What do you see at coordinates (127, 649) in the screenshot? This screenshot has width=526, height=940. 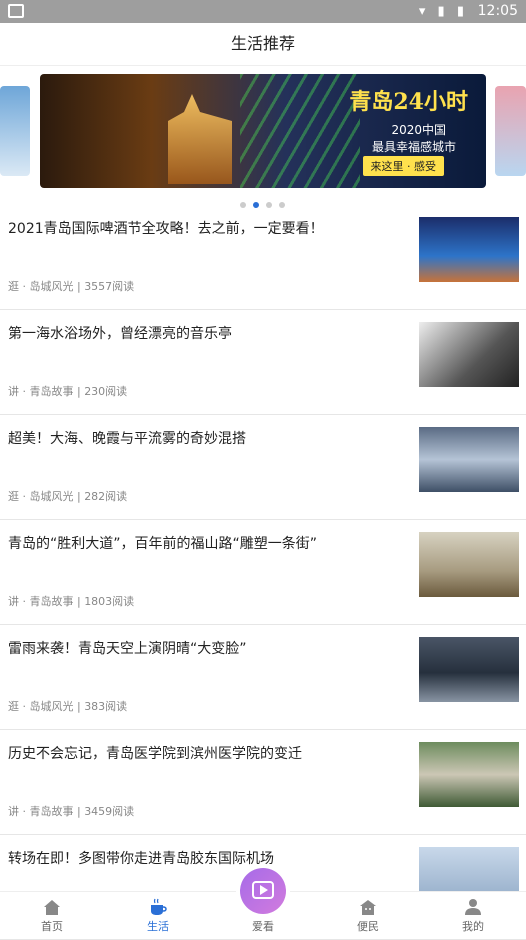 I see `article-title: 雷雨来袭！青岛天空上演阴晴“大变脸”` at bounding box center [127, 649].